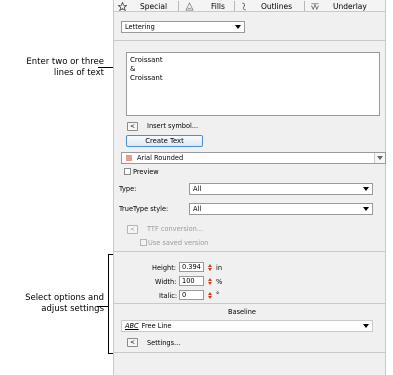 The image size is (393, 375). I want to click on width-spinner, so click(209, 281).